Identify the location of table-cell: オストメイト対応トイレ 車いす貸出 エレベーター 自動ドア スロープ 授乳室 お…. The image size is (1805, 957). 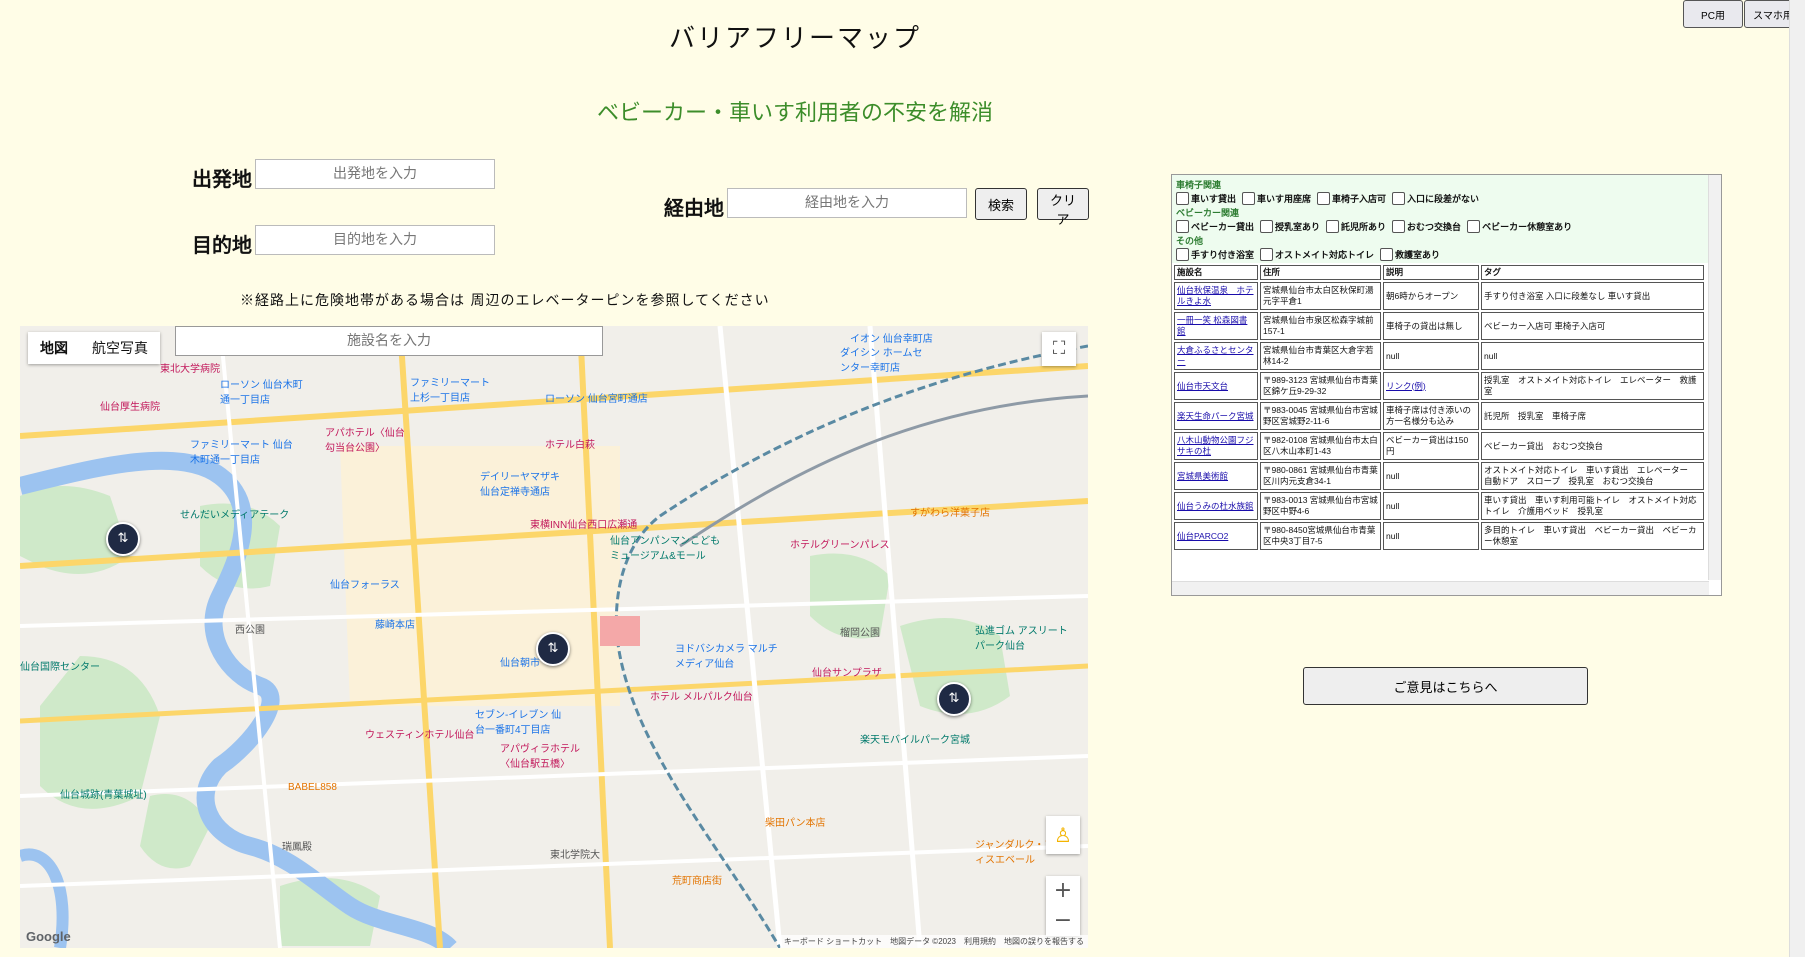
(1592, 476).